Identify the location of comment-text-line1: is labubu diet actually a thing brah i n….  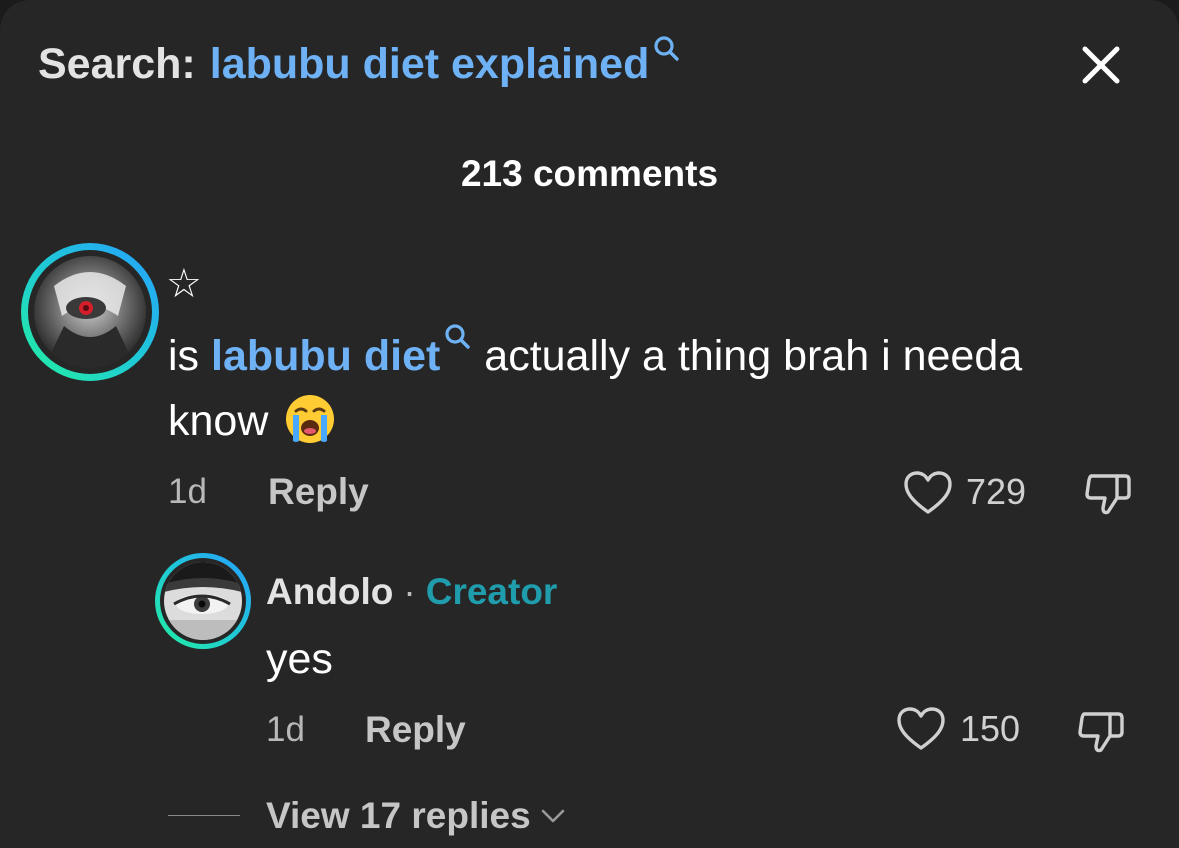
(595, 355).